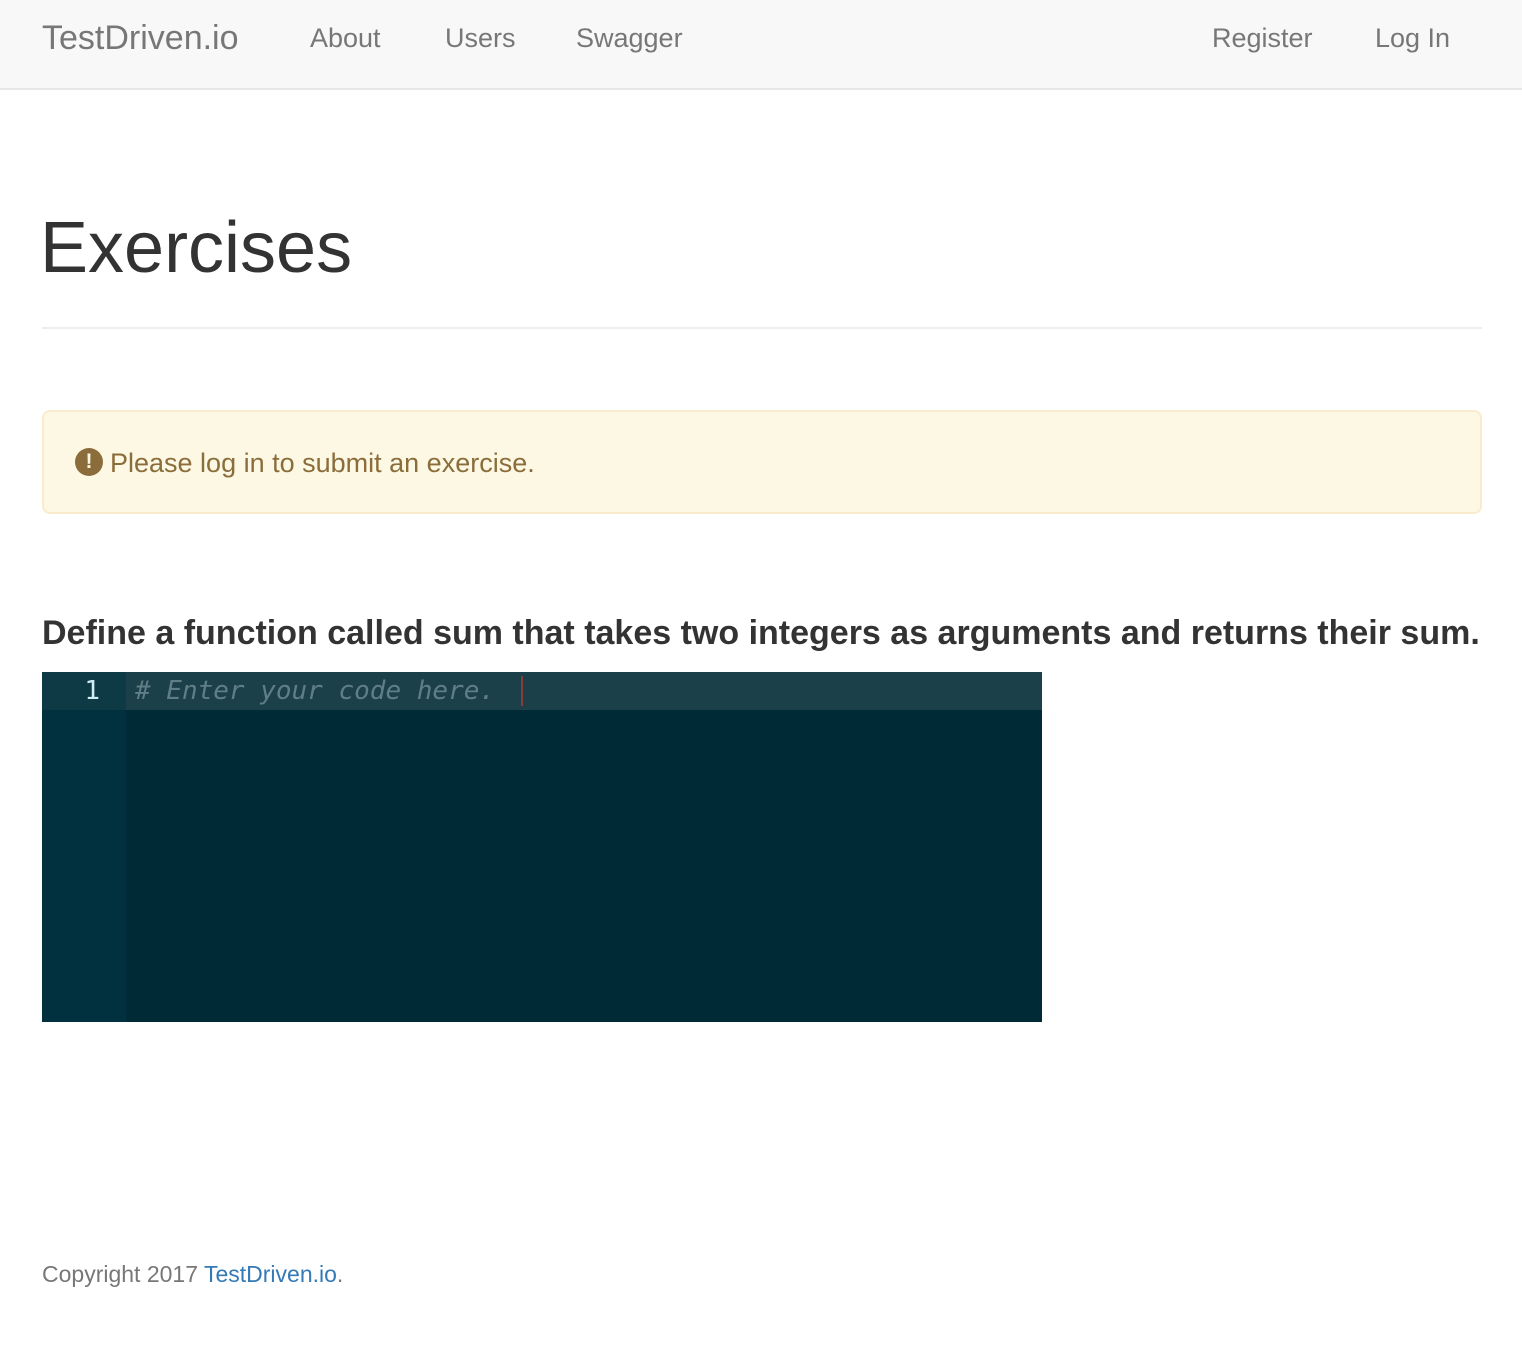  I want to click on footer: Copyright 2017 TestDriven.io., so click(192, 1274).